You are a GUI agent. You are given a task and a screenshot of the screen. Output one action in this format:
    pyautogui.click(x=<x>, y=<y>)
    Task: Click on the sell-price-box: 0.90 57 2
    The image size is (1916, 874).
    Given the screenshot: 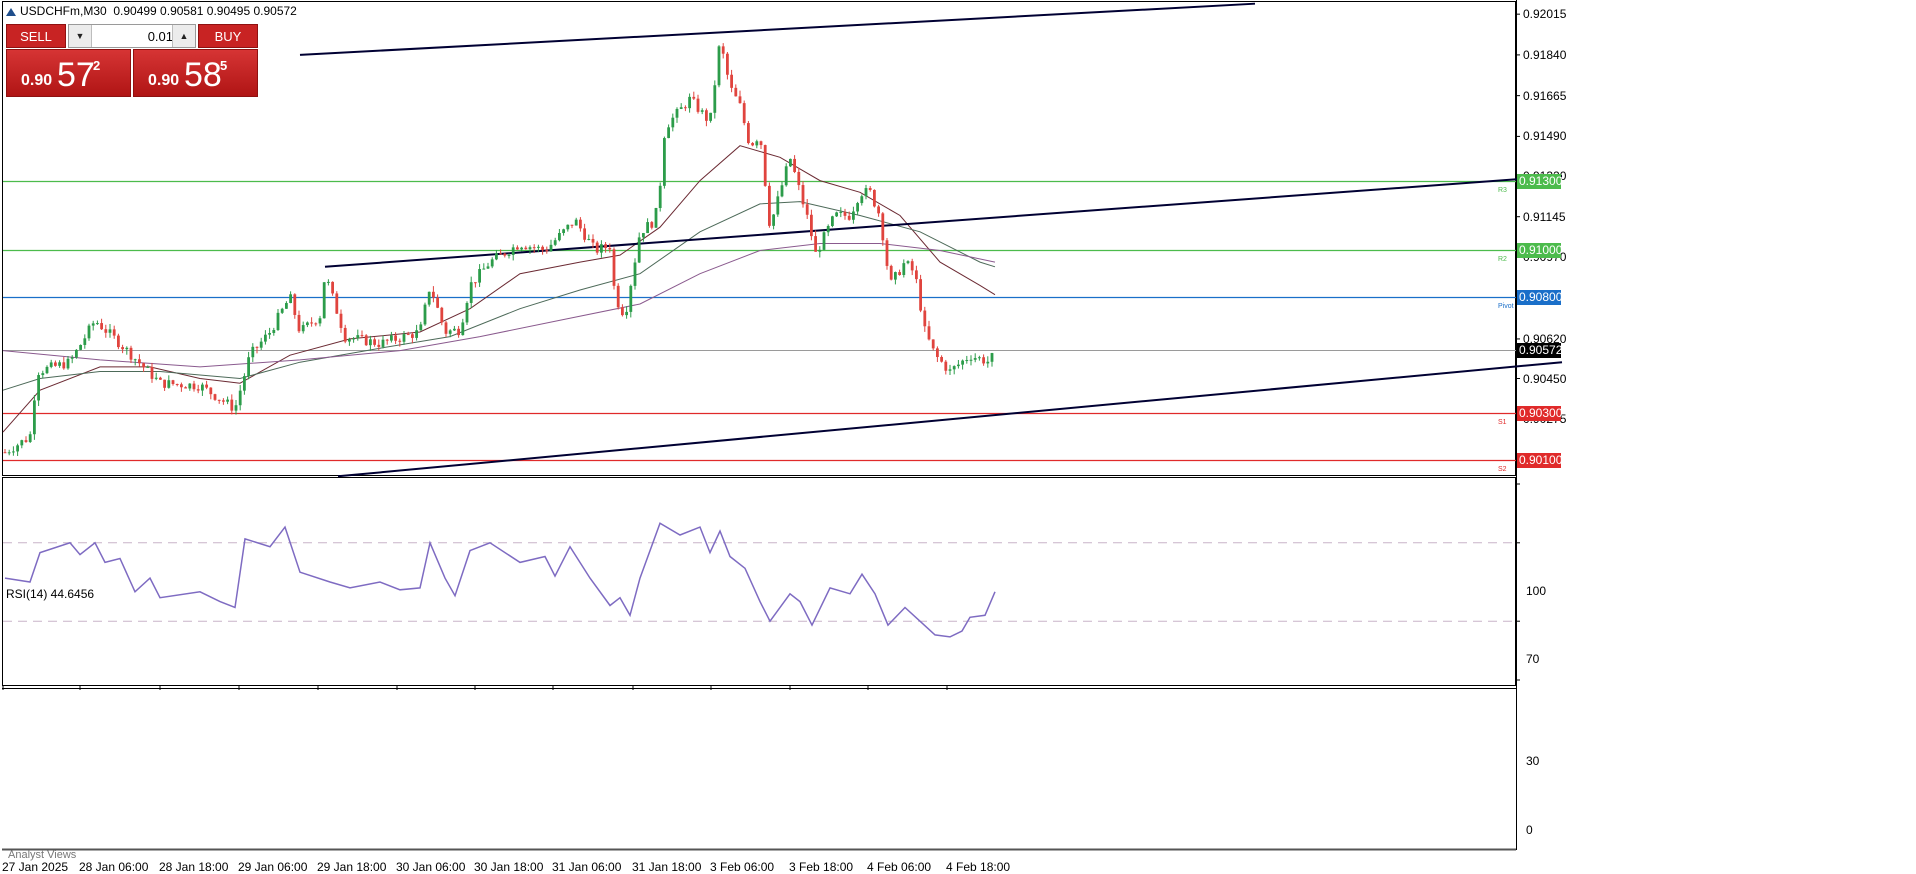 What is the action you would take?
    pyautogui.click(x=68, y=73)
    